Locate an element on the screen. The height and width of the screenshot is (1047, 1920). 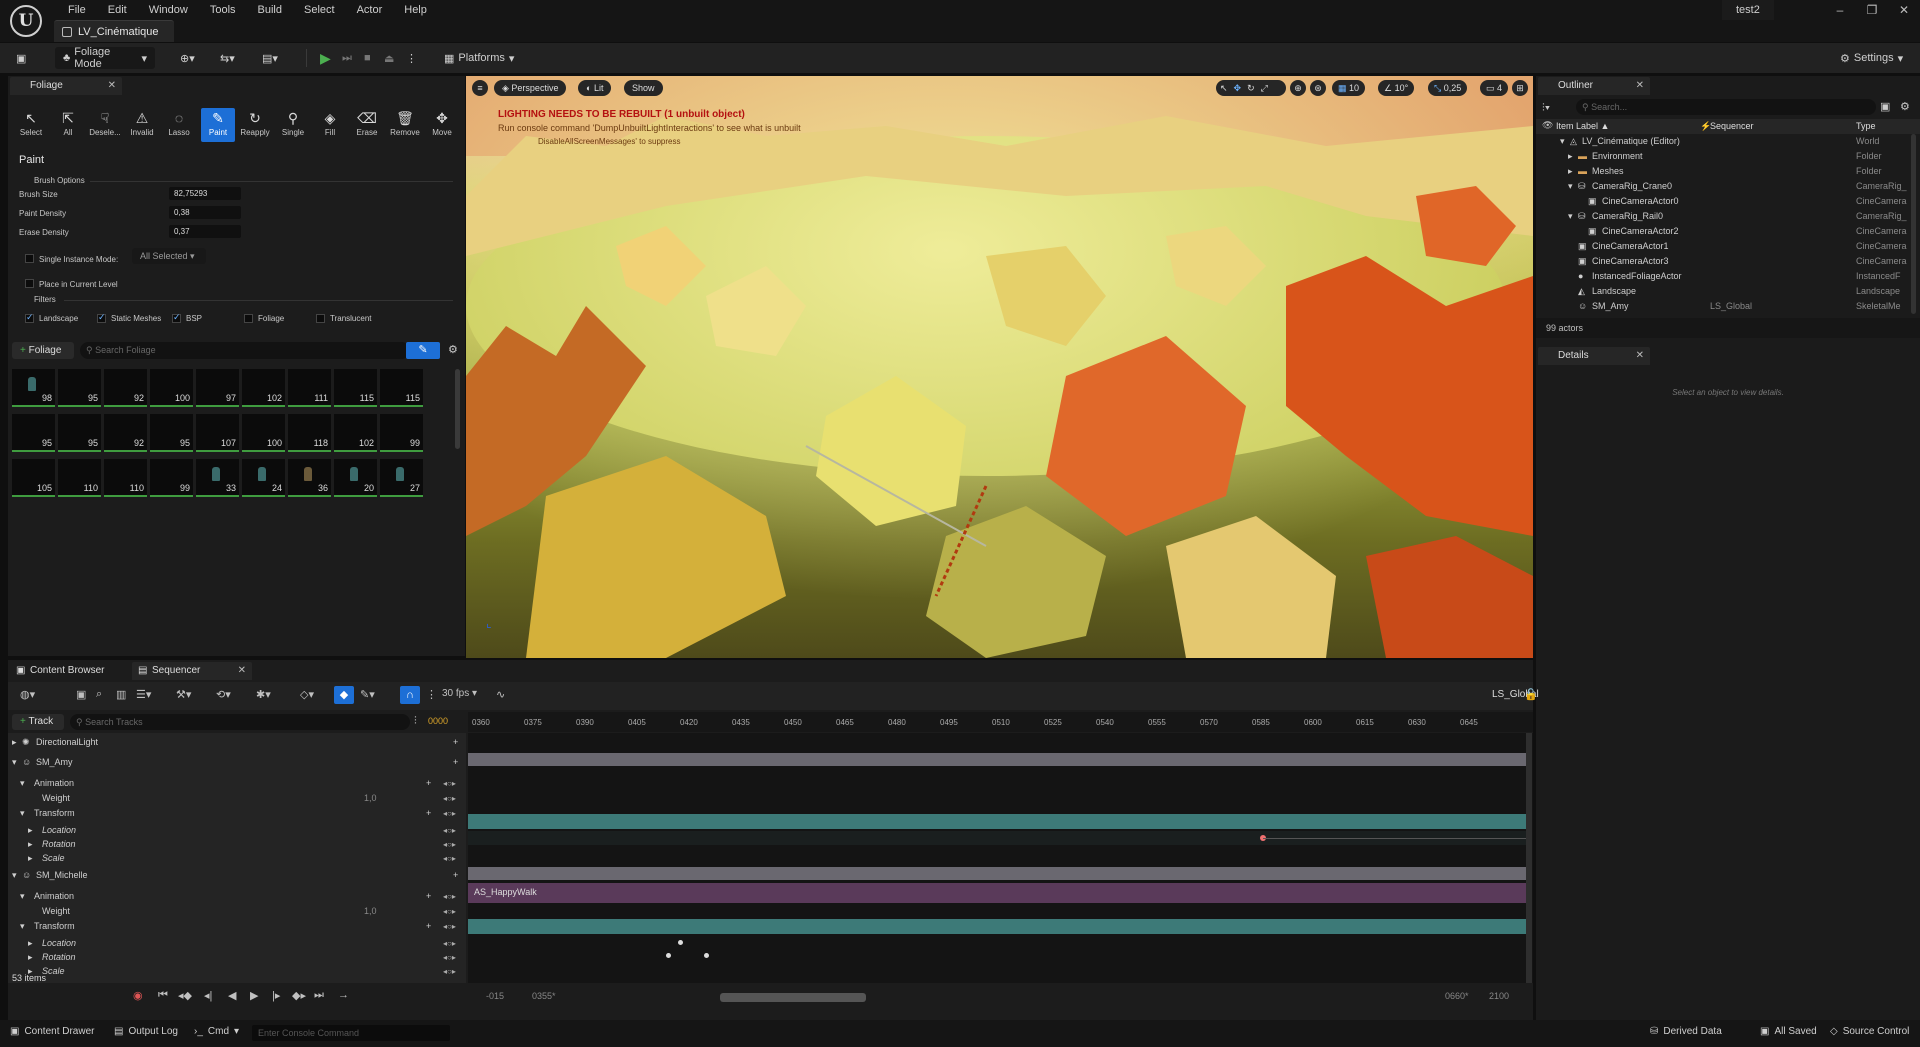
timeline-scrollbar is located at coordinates (793, 997).